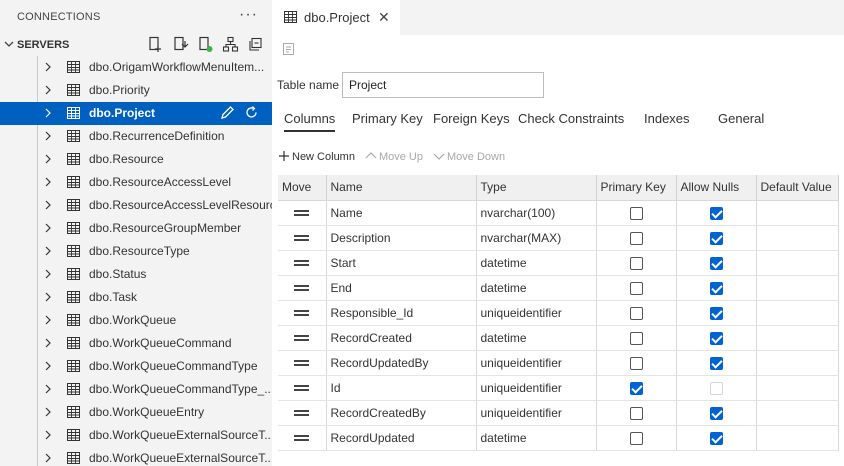 Image resolution: width=844 pixels, height=466 pixels. Describe the element at coordinates (136, 182) in the screenshot. I see `tree-item: dbo.ResourceAccessLevel` at that location.